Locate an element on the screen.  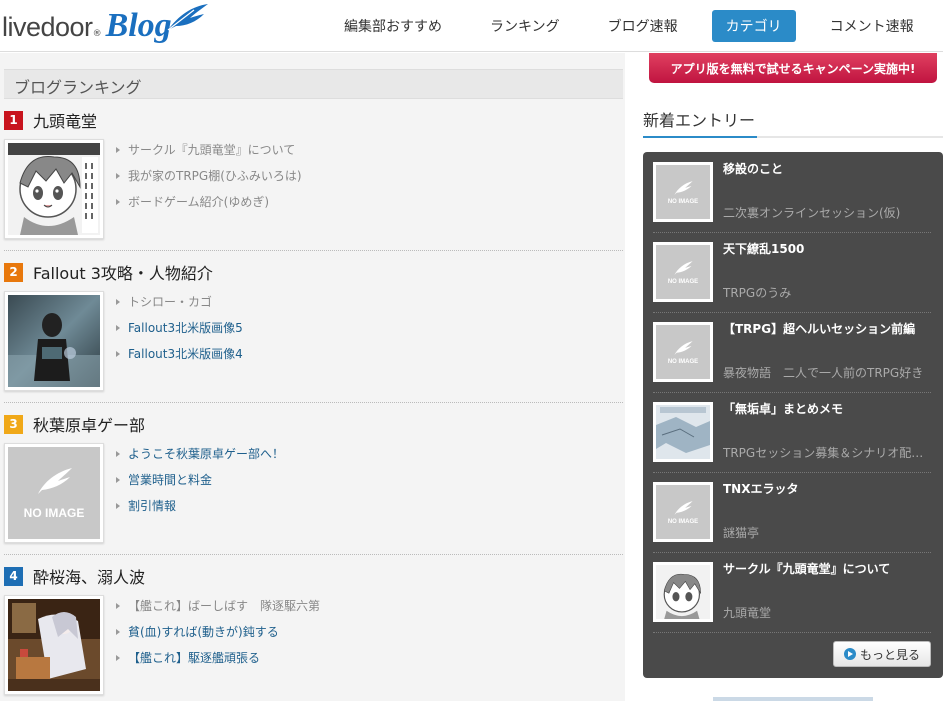
room-illustration is located at coordinates (54, 645).